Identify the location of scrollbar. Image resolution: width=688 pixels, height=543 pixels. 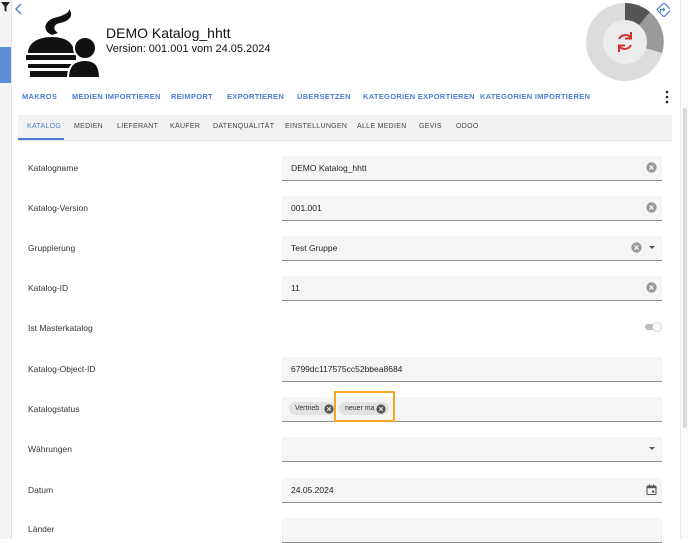
(684, 269).